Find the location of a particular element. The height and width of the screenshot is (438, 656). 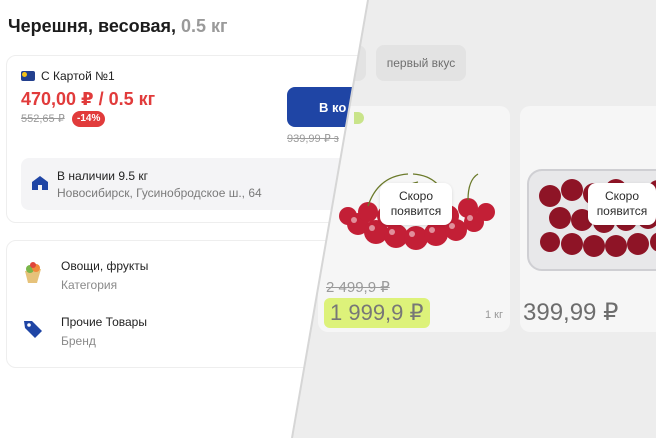

card-price-main: 470,00 ₽ / 0.5 кг is located at coordinates (88, 99).